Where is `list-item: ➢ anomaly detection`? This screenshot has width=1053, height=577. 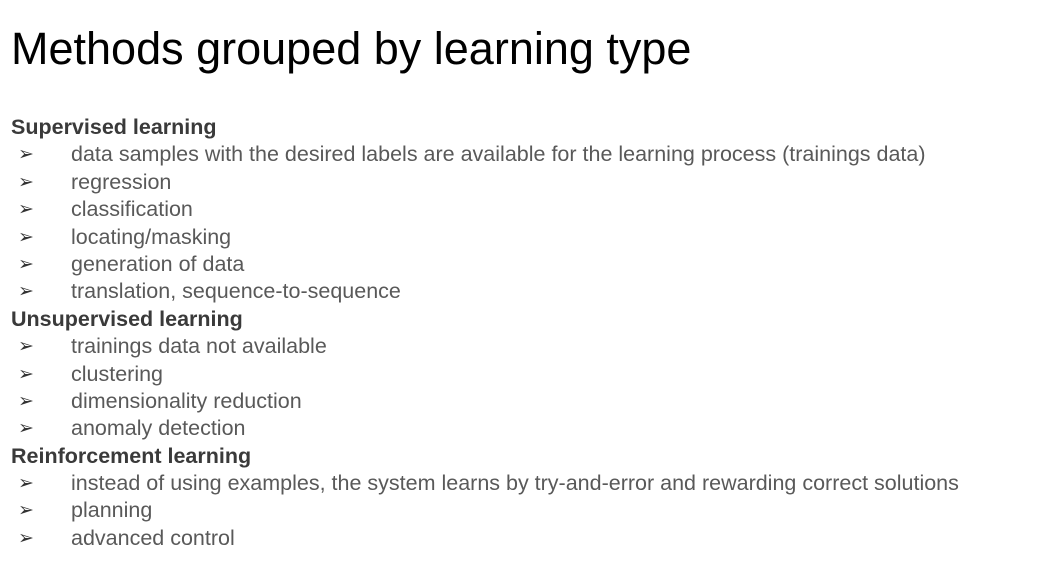 list-item: ➢ anomaly detection is located at coordinates (526, 428).